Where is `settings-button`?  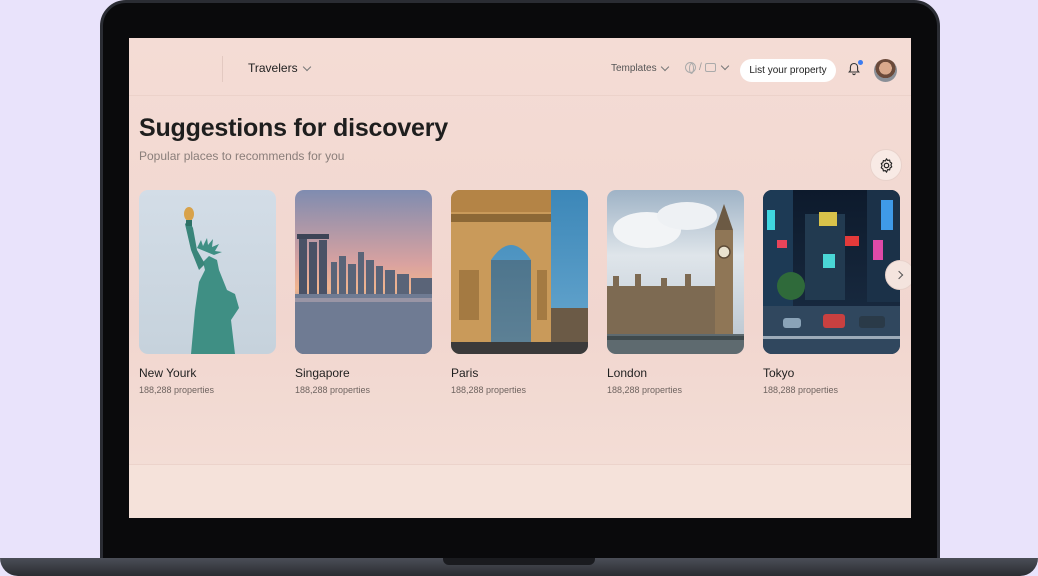 settings-button is located at coordinates (886, 165).